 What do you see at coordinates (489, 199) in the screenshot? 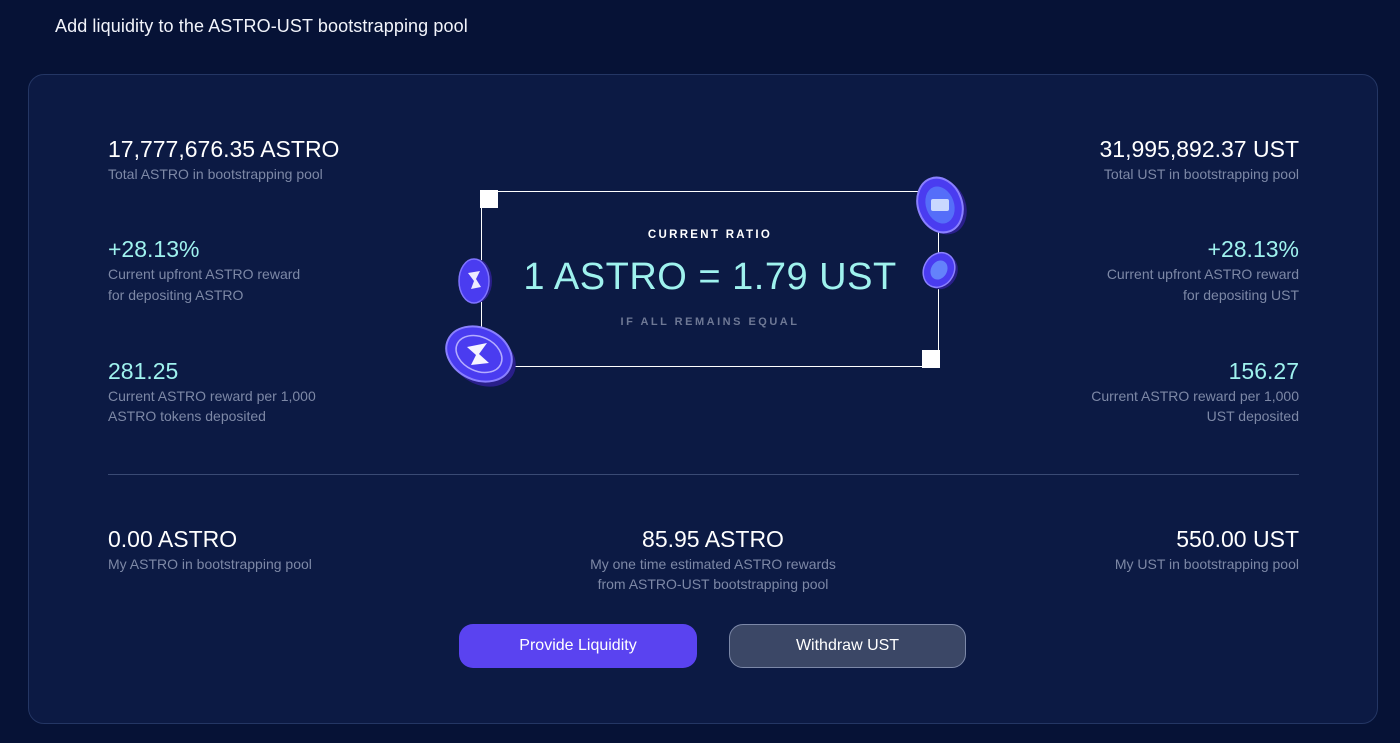
I see `ratio-corner-top-left` at bounding box center [489, 199].